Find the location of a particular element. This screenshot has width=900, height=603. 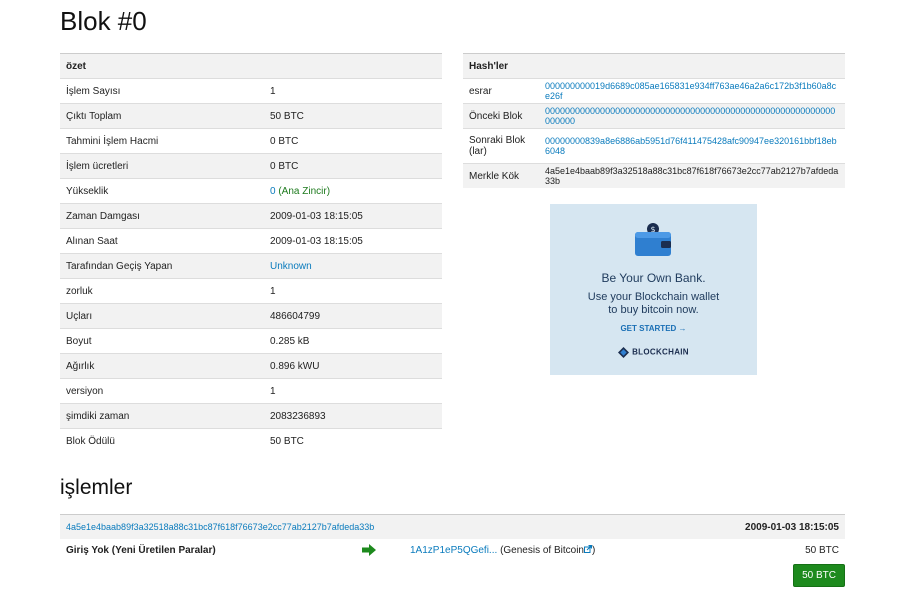

row-label: Boyut is located at coordinates (162, 341).